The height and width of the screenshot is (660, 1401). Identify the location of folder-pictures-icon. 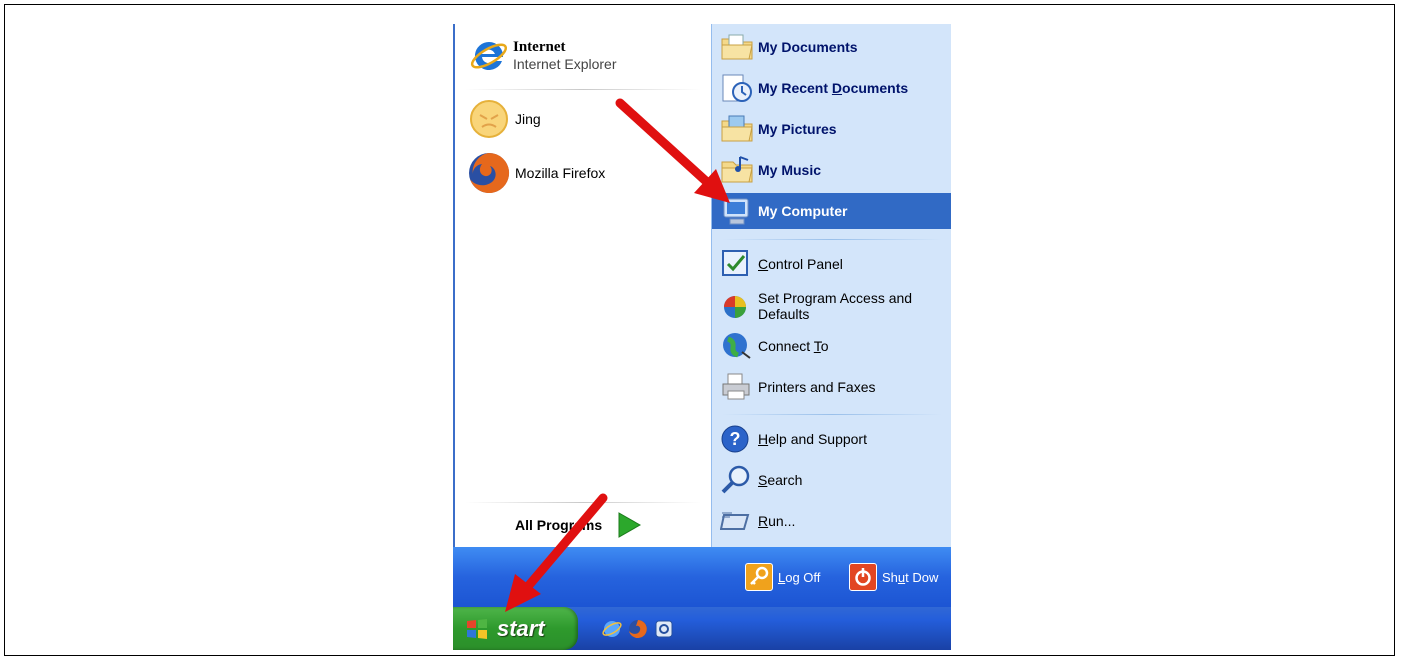
(737, 129).